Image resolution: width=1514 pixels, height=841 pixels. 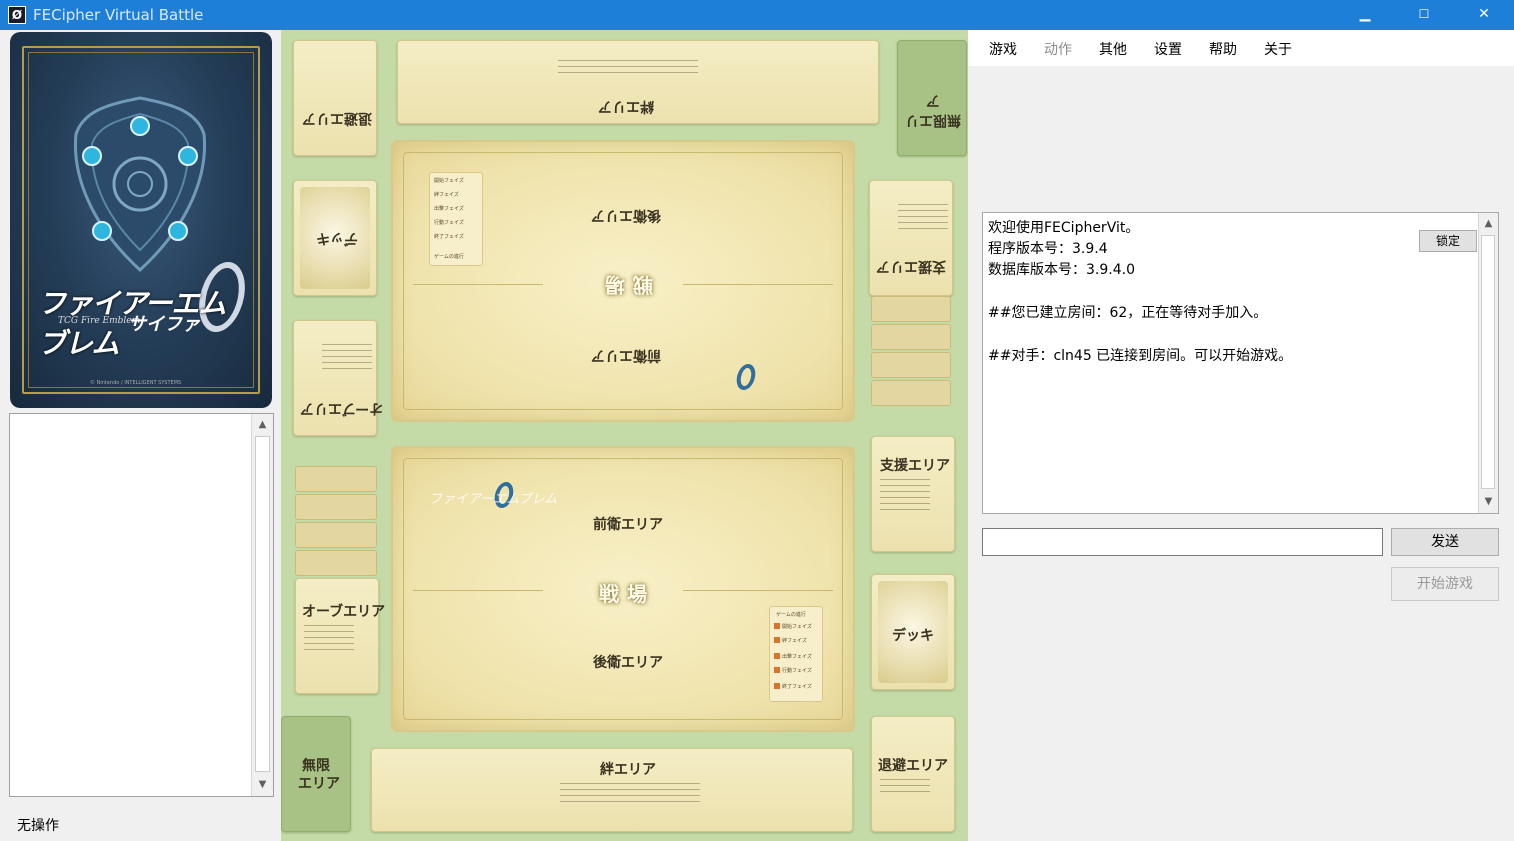 I want to click on opp-field-divider, so click(x=478, y=284).